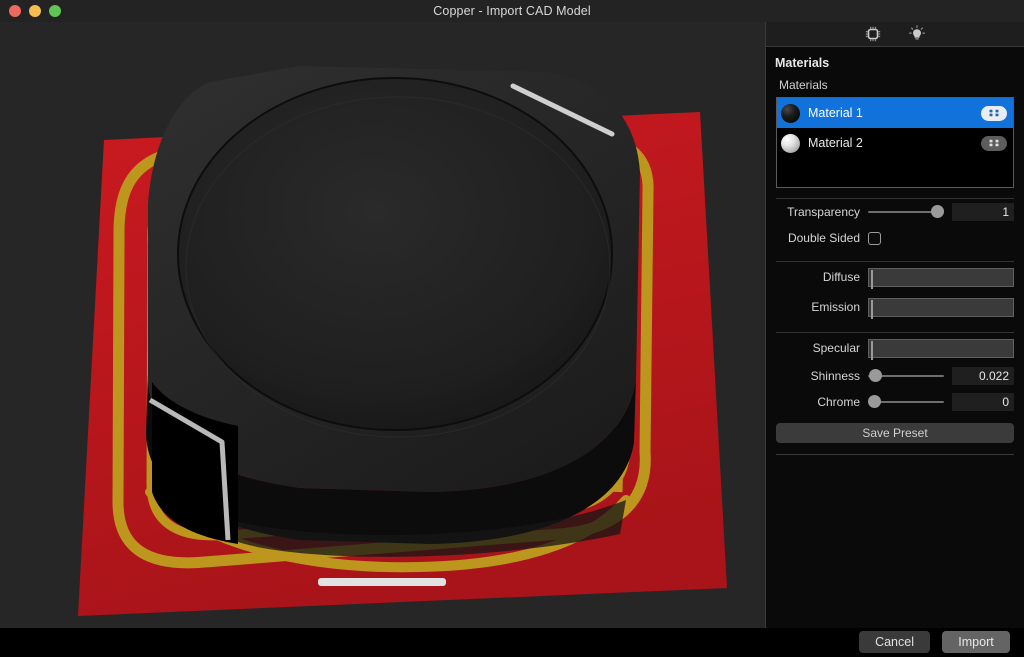 This screenshot has height=657, width=1024. I want to click on minimize-button, so click(35, 11).